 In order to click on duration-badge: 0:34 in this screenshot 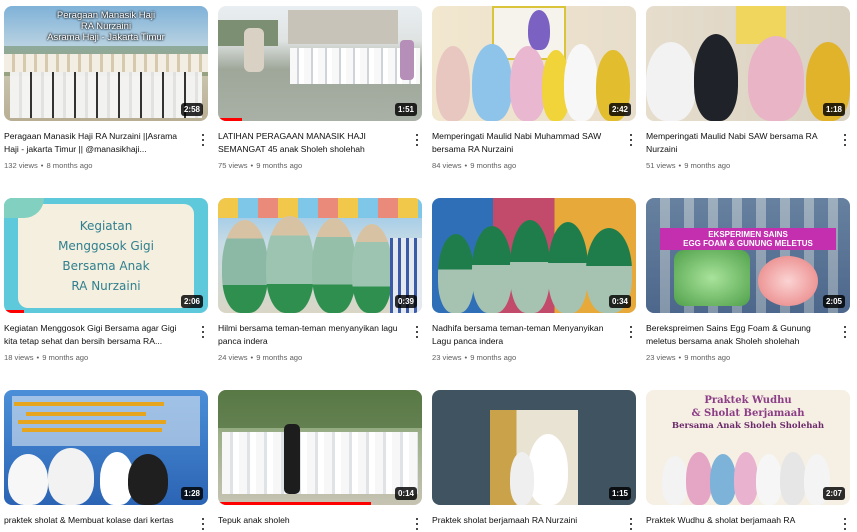, I will do `click(619, 301)`.